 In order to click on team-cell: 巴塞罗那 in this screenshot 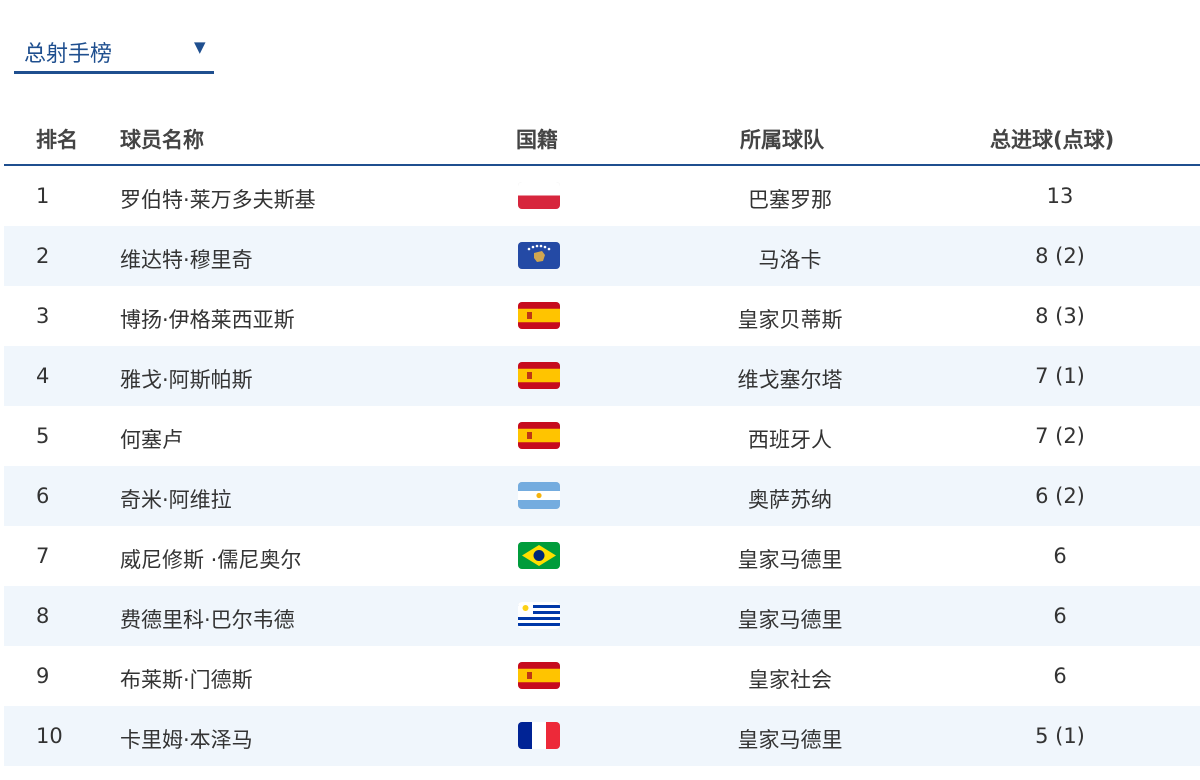, I will do `click(790, 200)`.